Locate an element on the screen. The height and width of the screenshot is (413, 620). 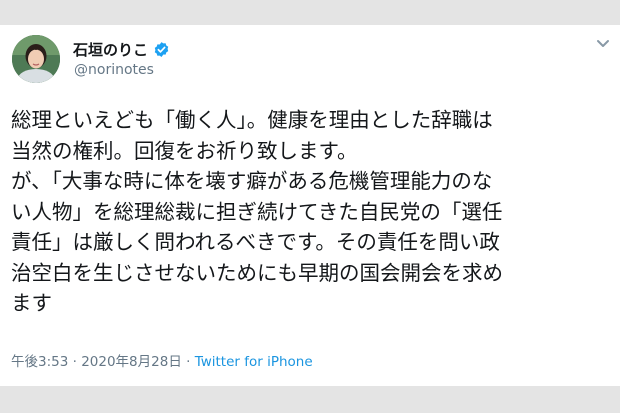
author-name-row: 石垣のりこ is located at coordinates (121, 49).